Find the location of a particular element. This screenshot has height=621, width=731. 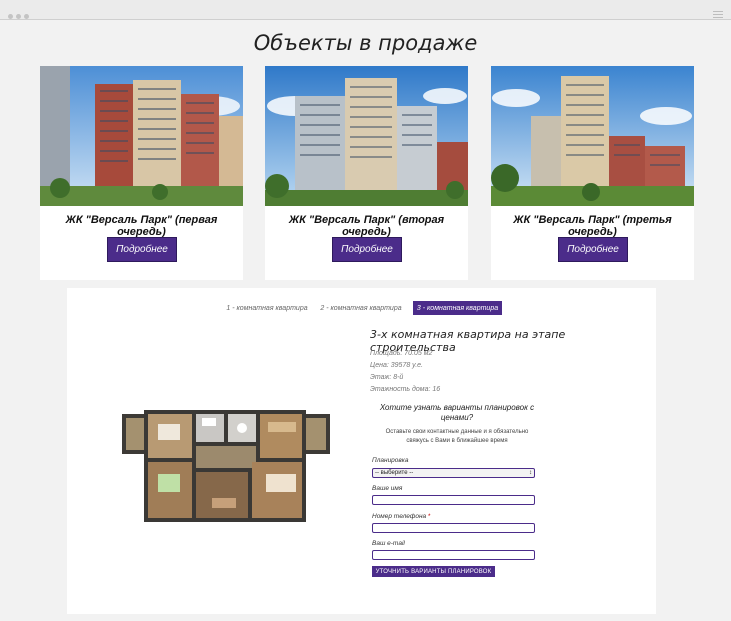

layout-label: Планировка is located at coordinates (390, 460).